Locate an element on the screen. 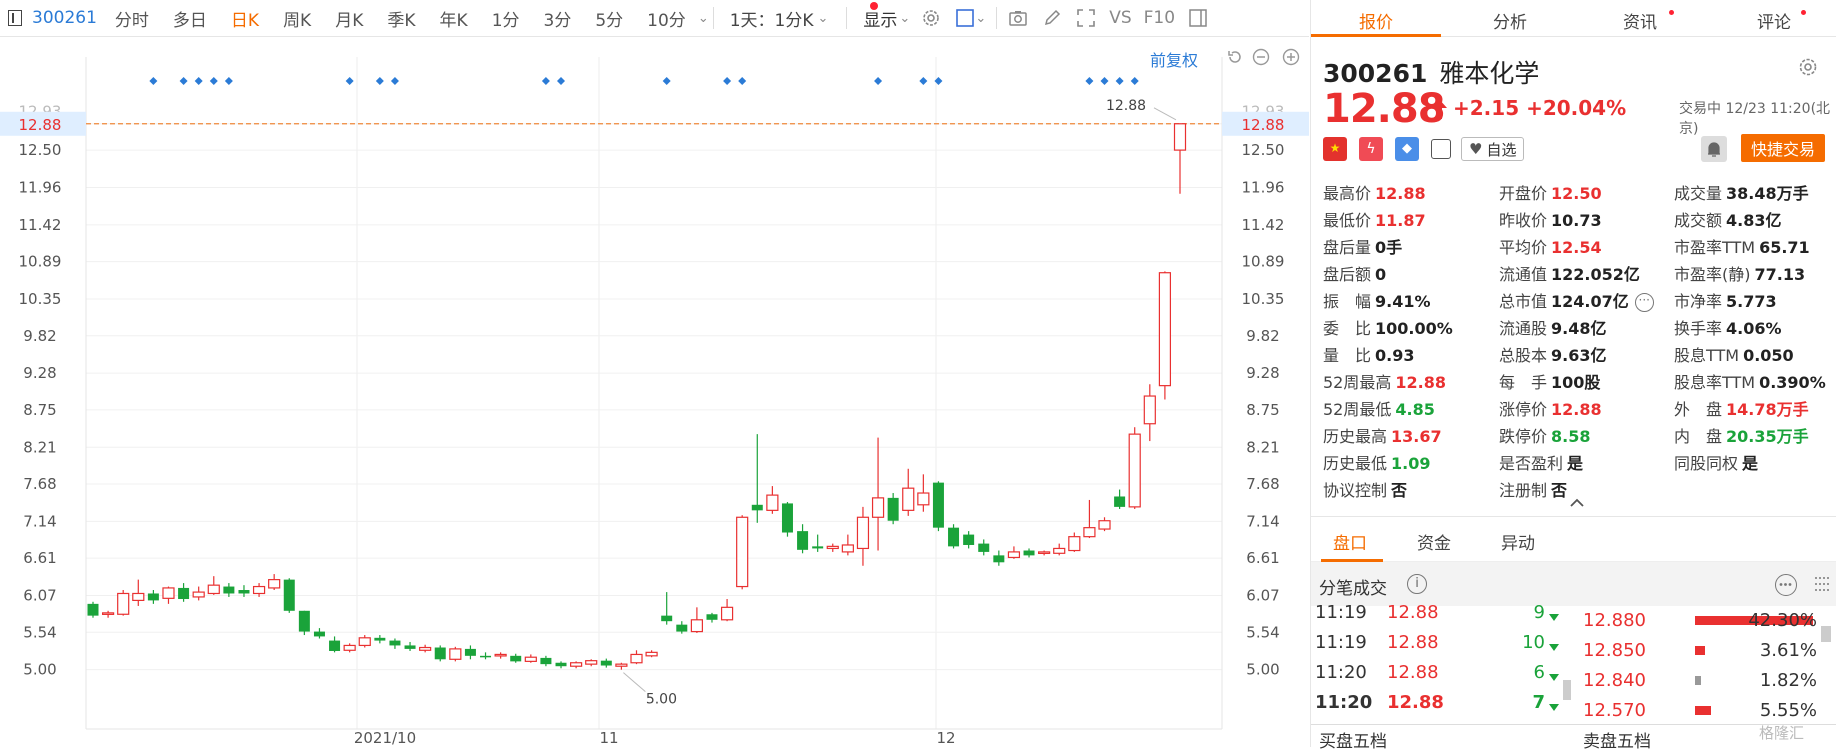 Image resolution: width=1836 pixels, height=752 pixels. quote-settings-gear-icon is located at coordinates (1808, 67).